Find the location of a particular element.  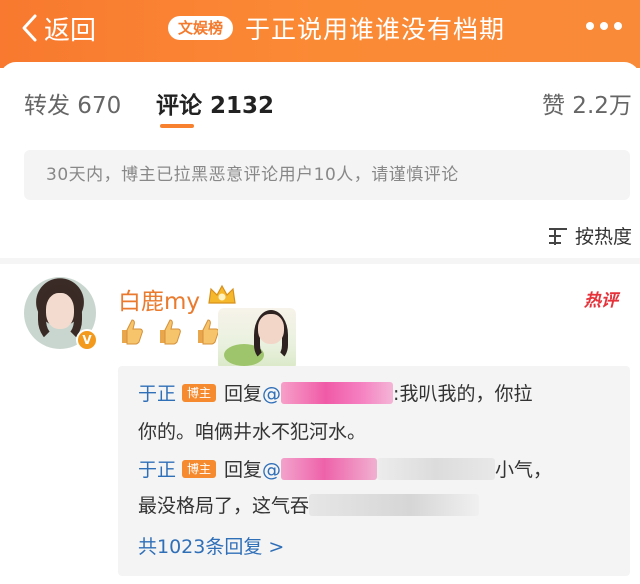

reply-text: 最没格局了，这气吞 is located at coordinates (224, 506).